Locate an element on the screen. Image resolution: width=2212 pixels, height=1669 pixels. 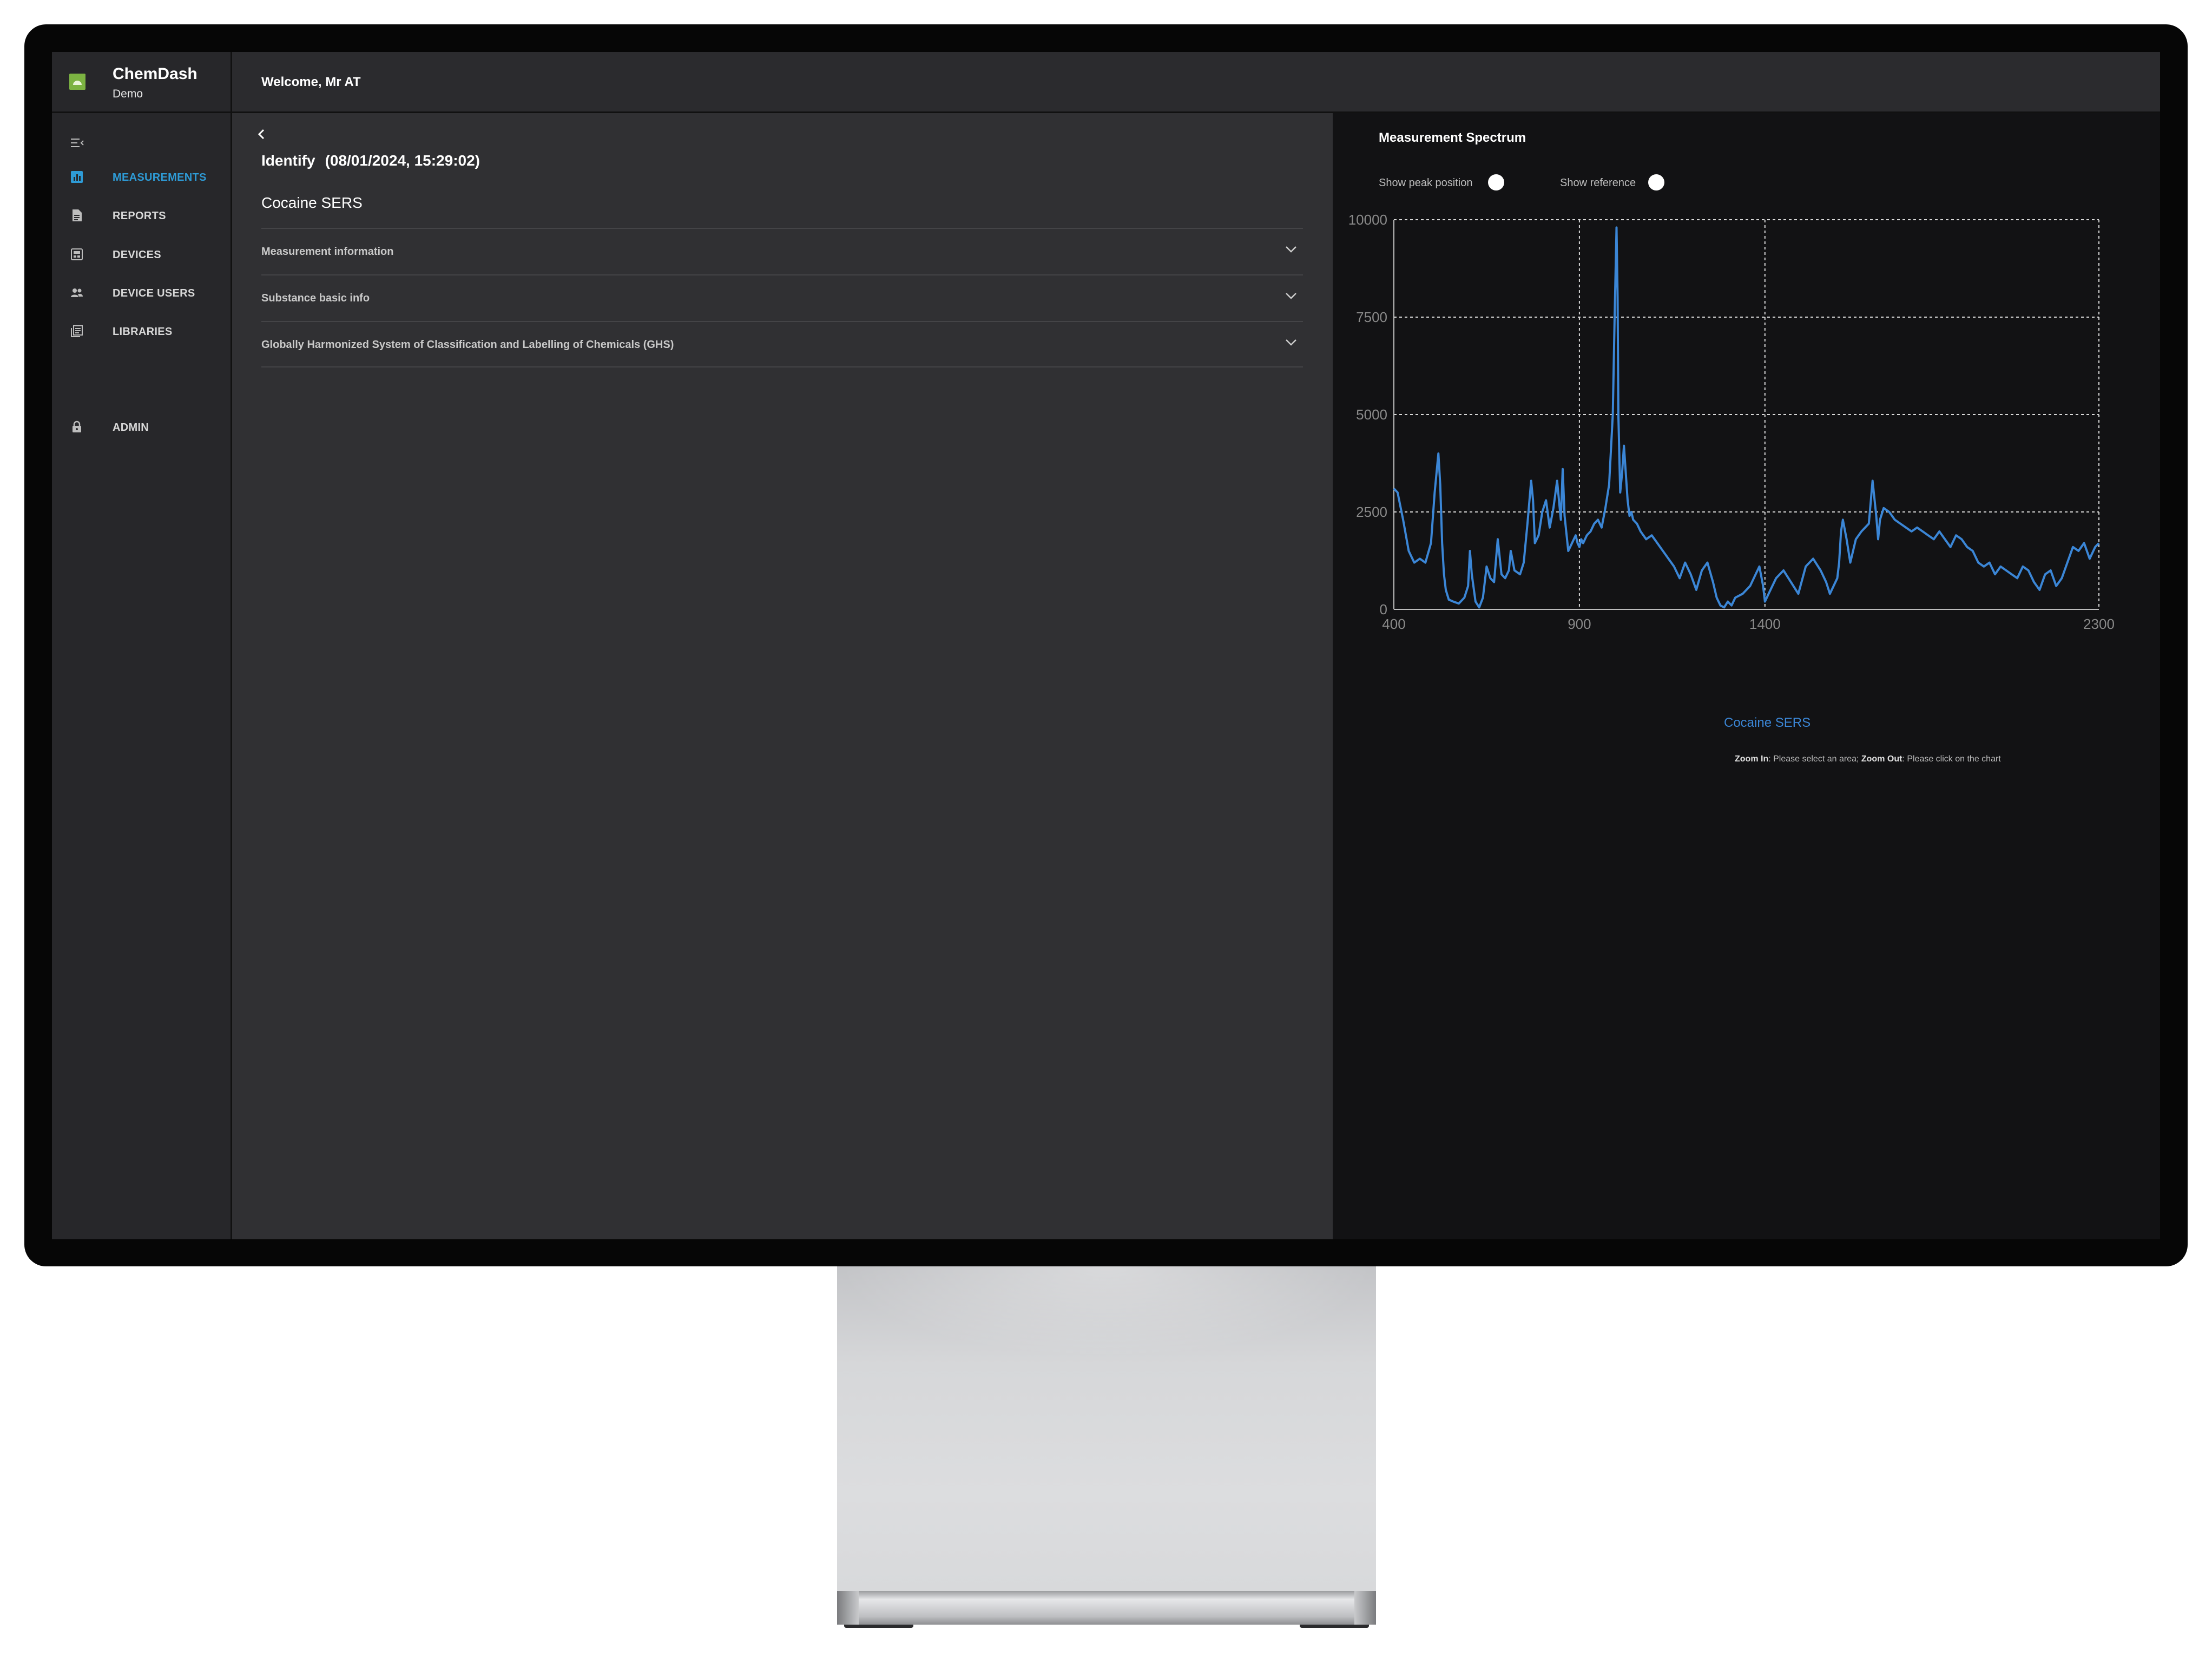
x-tick-label: 400 is located at coordinates (1394, 624).